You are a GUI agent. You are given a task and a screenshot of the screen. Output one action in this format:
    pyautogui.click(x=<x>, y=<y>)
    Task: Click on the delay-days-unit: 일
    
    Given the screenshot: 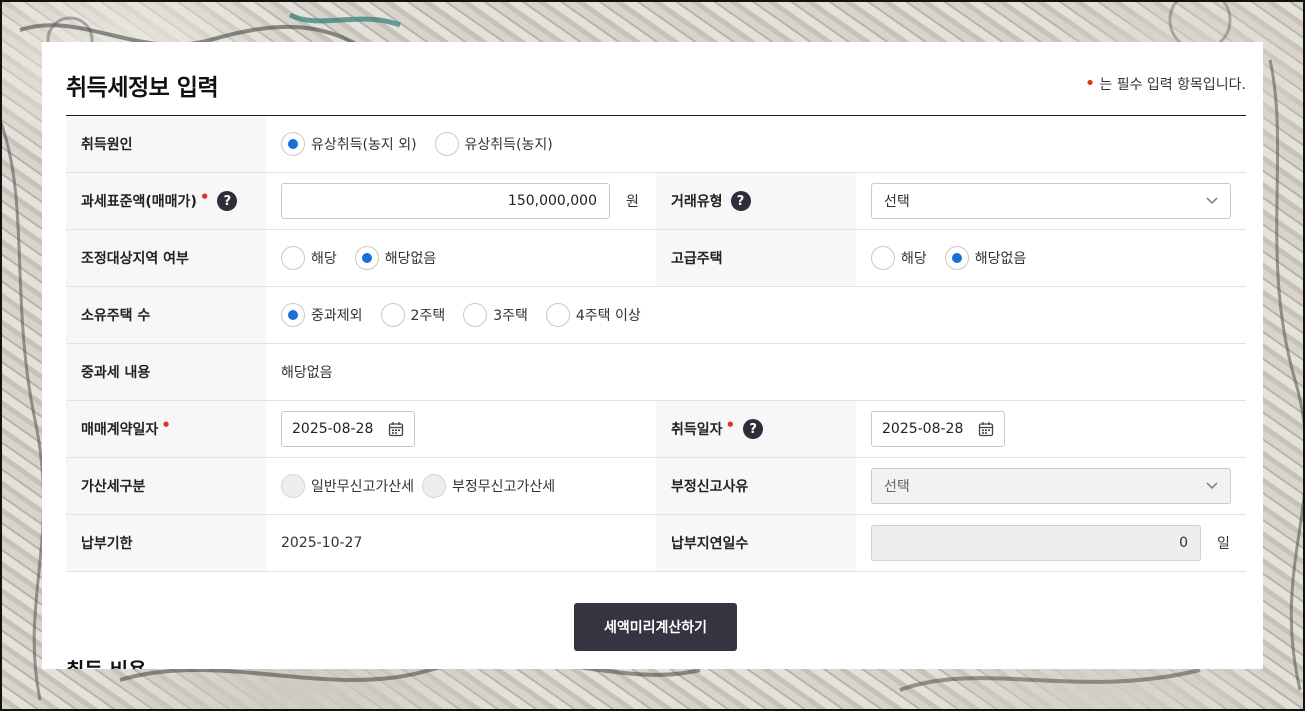 What is the action you would take?
    pyautogui.click(x=1223, y=544)
    